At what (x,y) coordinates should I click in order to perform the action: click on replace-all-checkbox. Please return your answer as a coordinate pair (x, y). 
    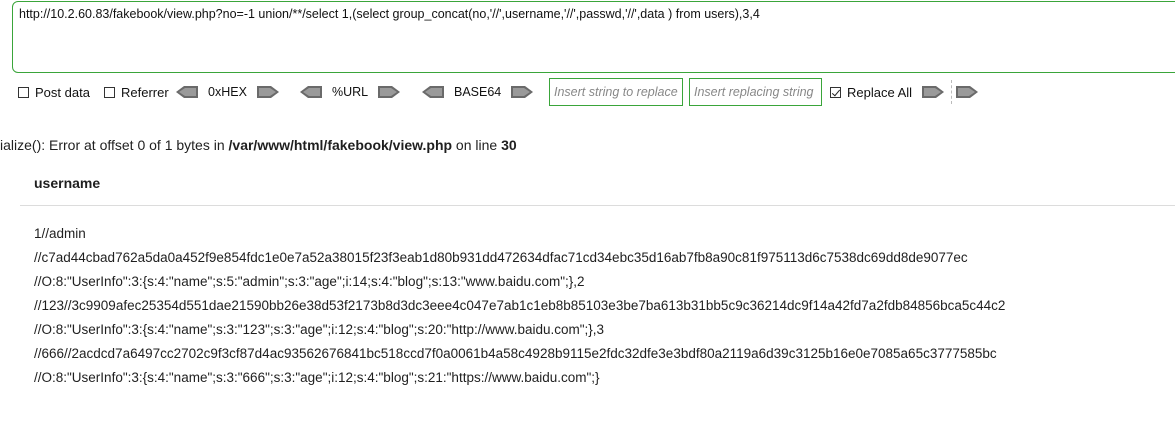
    Looking at the image, I should click on (835, 92).